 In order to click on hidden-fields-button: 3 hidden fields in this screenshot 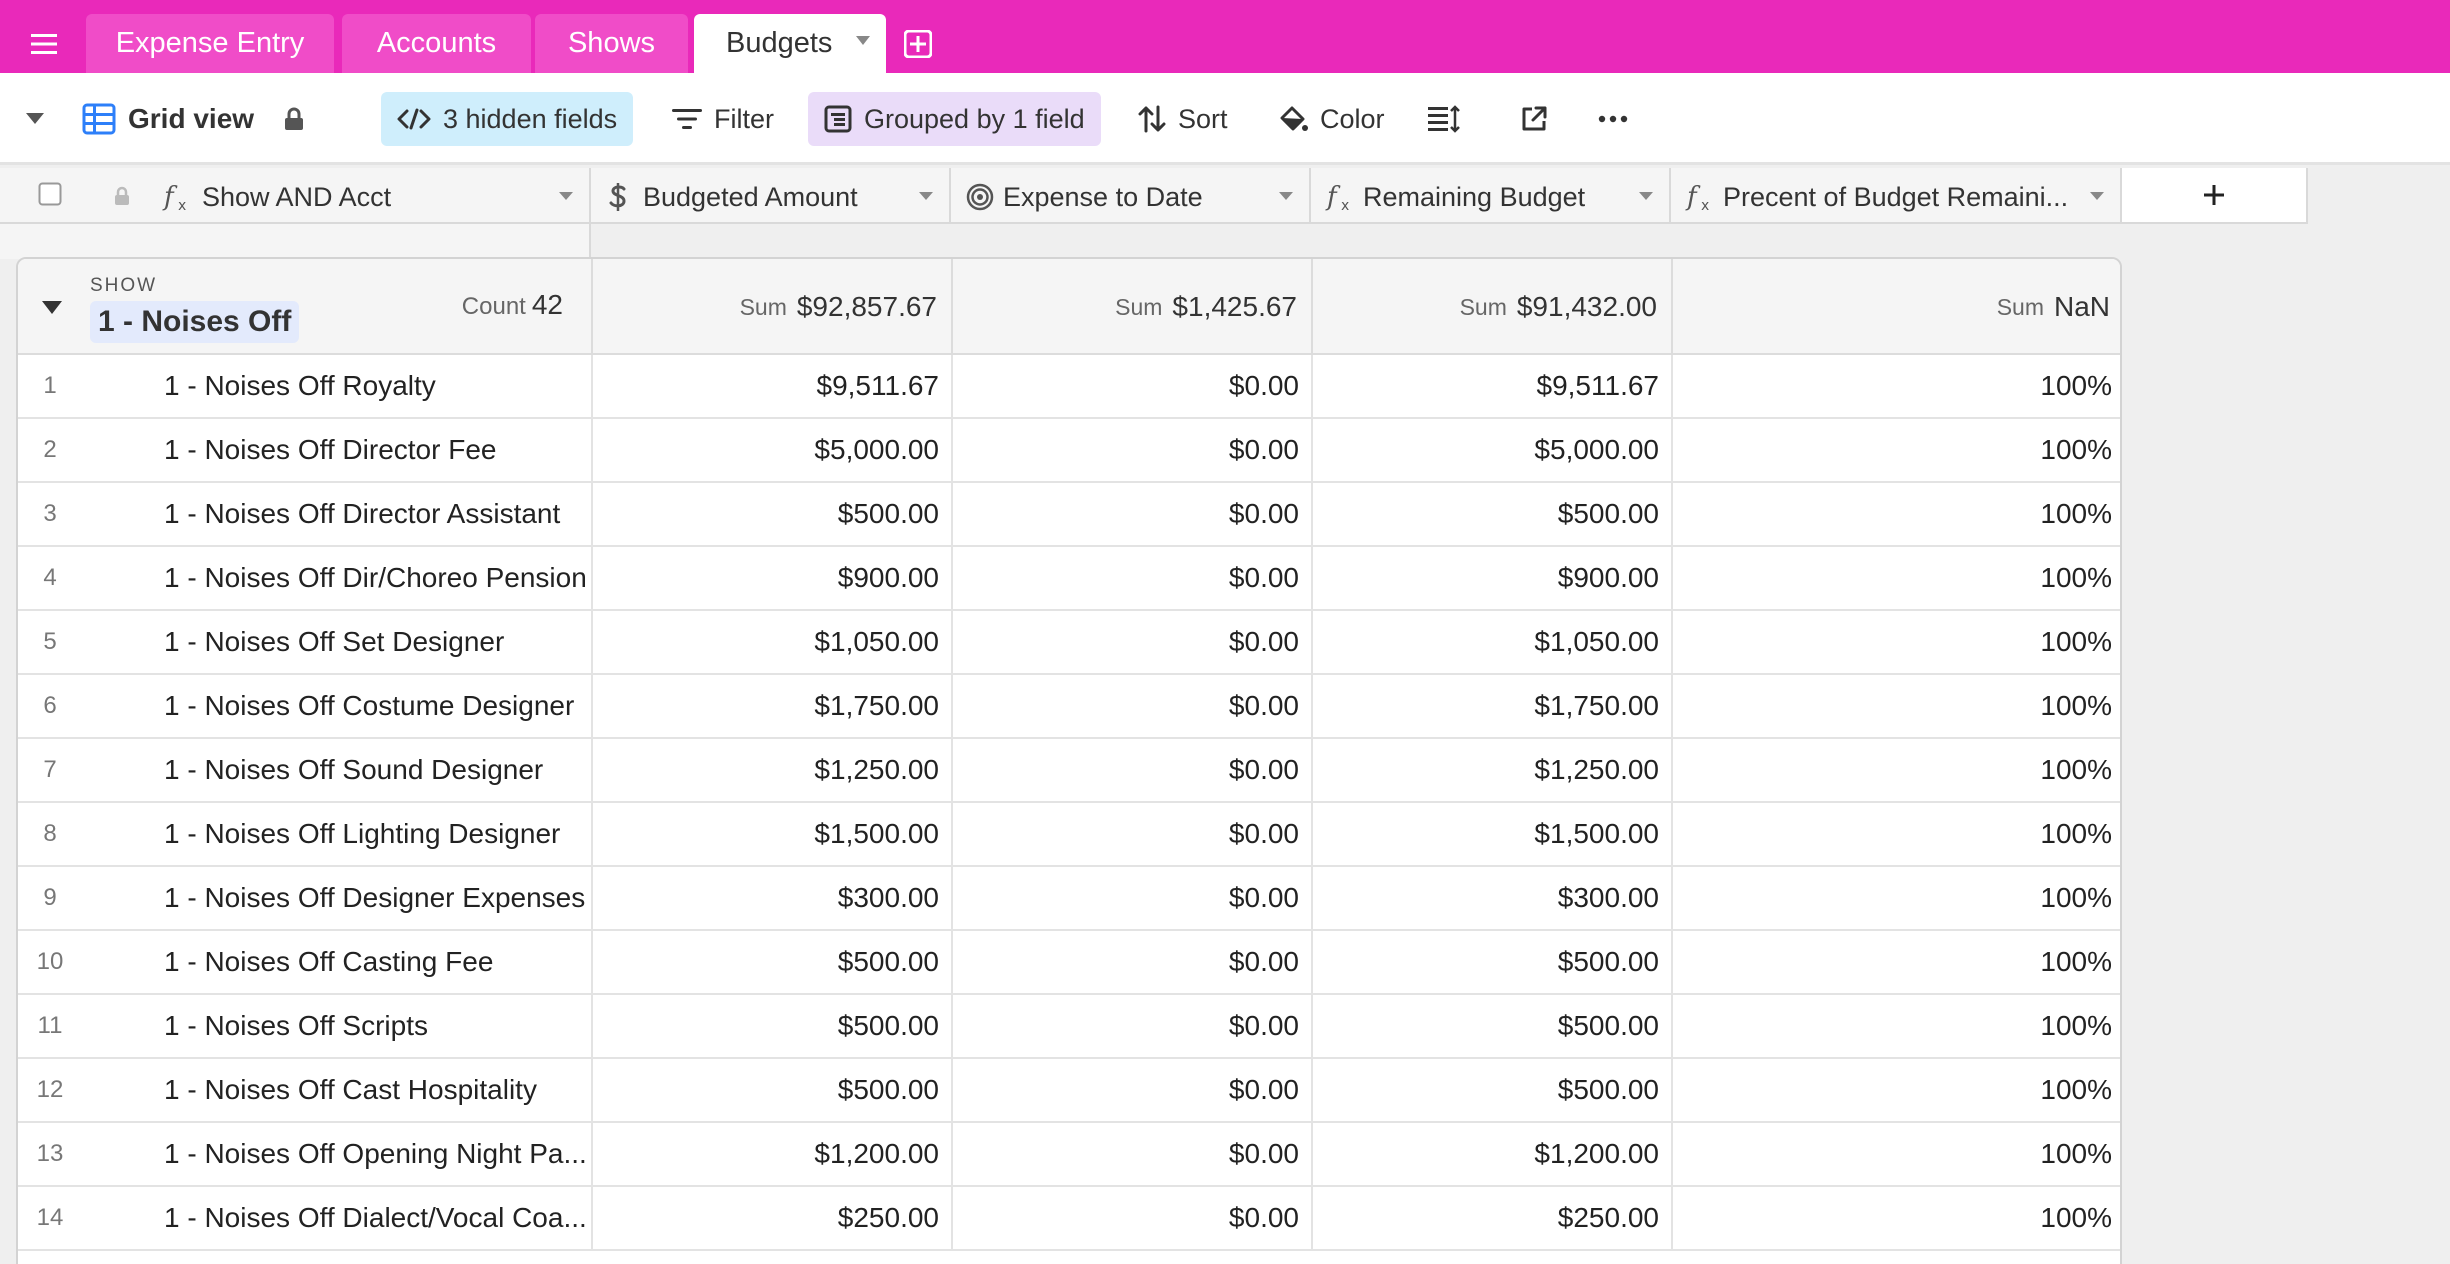, I will do `click(507, 119)`.